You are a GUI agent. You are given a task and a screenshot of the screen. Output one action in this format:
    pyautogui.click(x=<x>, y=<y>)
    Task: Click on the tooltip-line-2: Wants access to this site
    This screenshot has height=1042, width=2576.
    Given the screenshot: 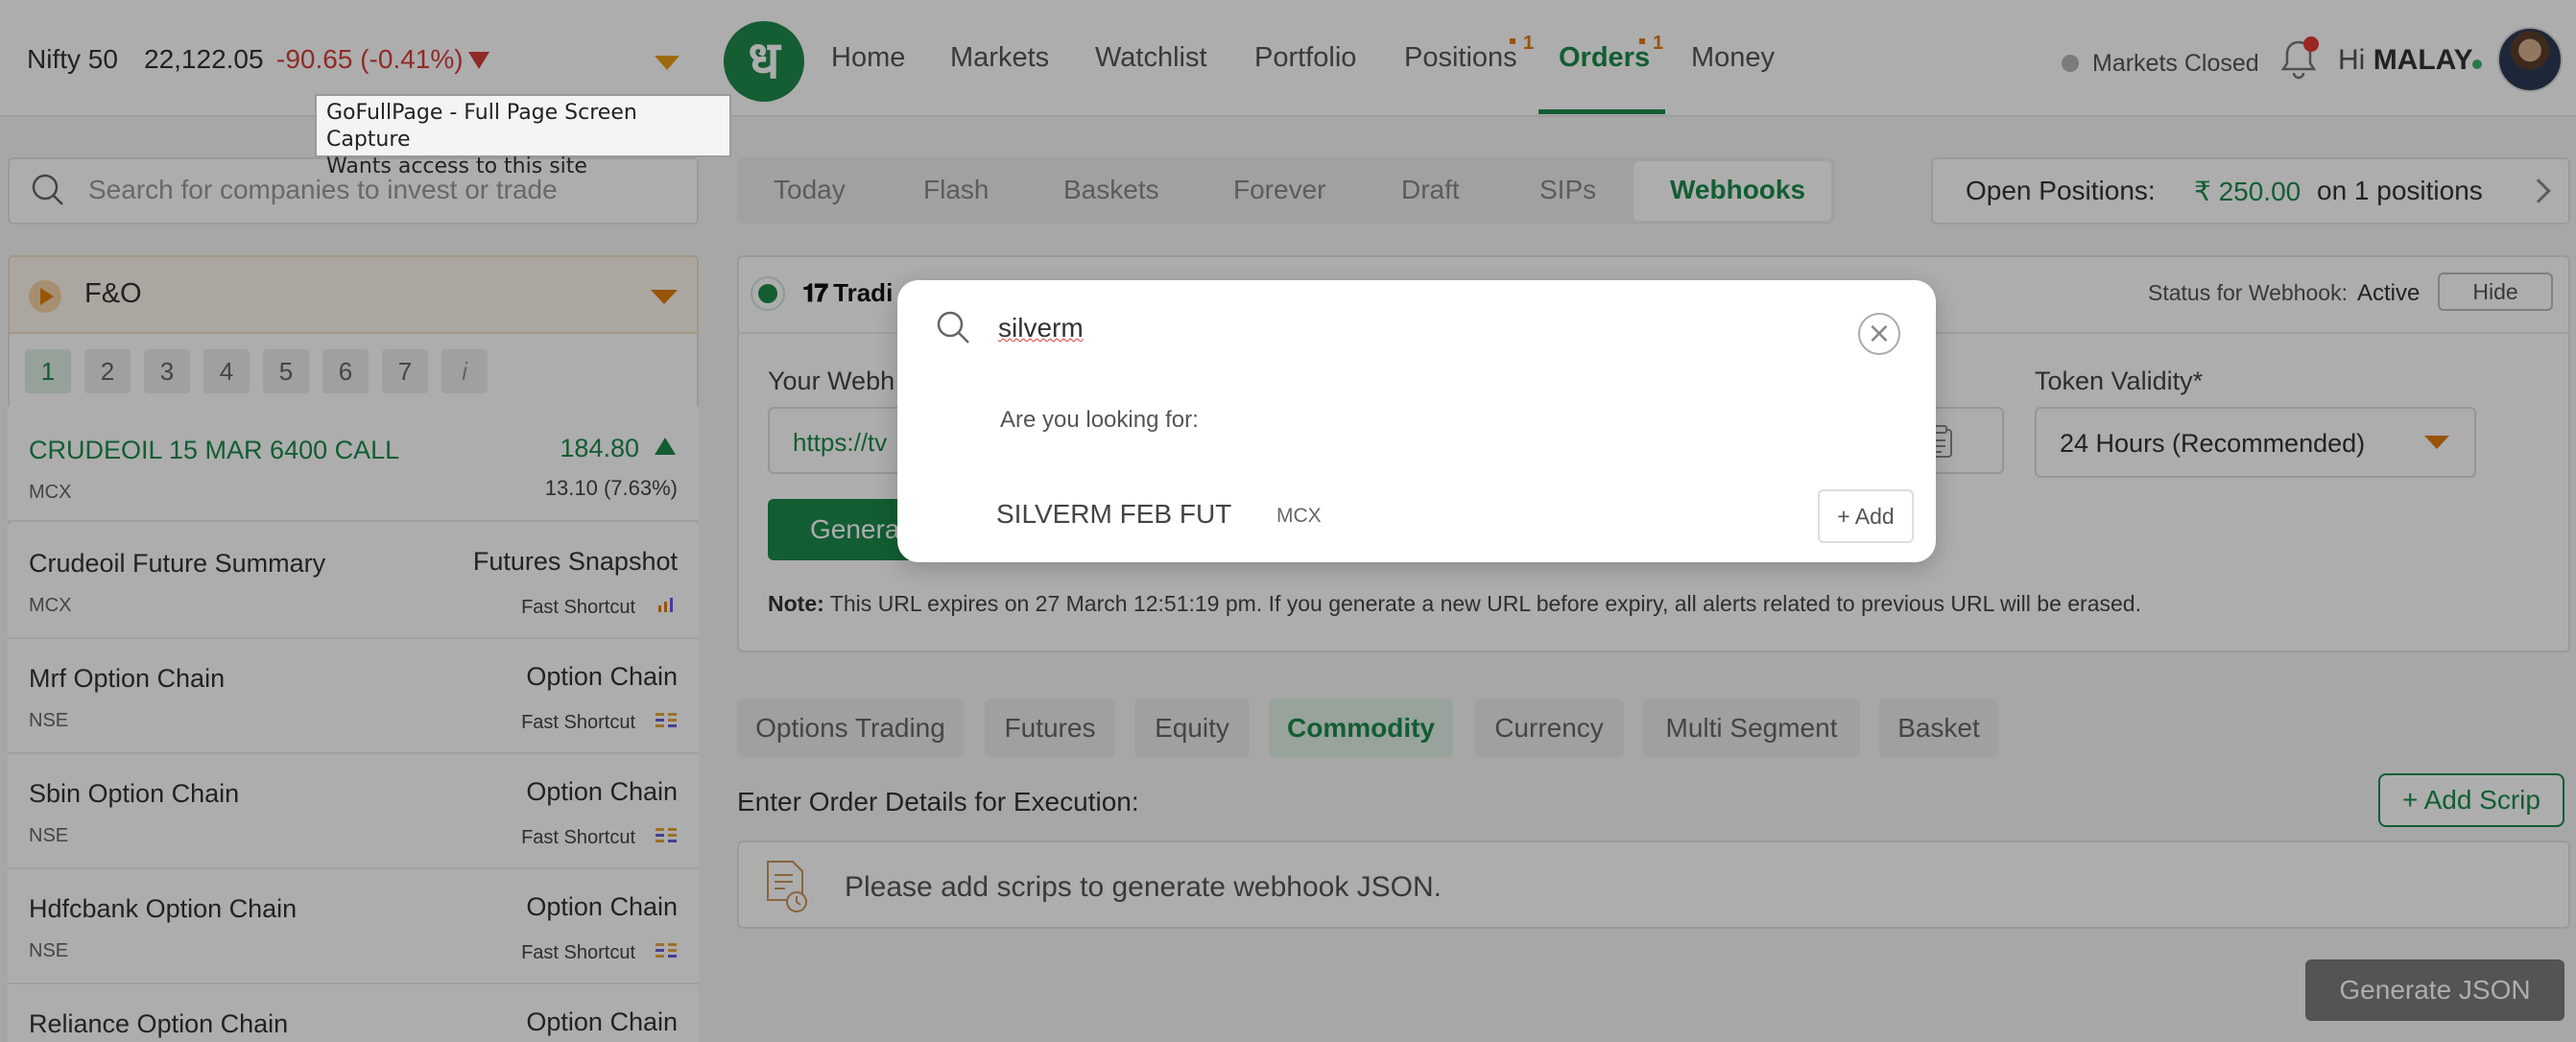 What is the action you would take?
    pyautogui.click(x=456, y=166)
    